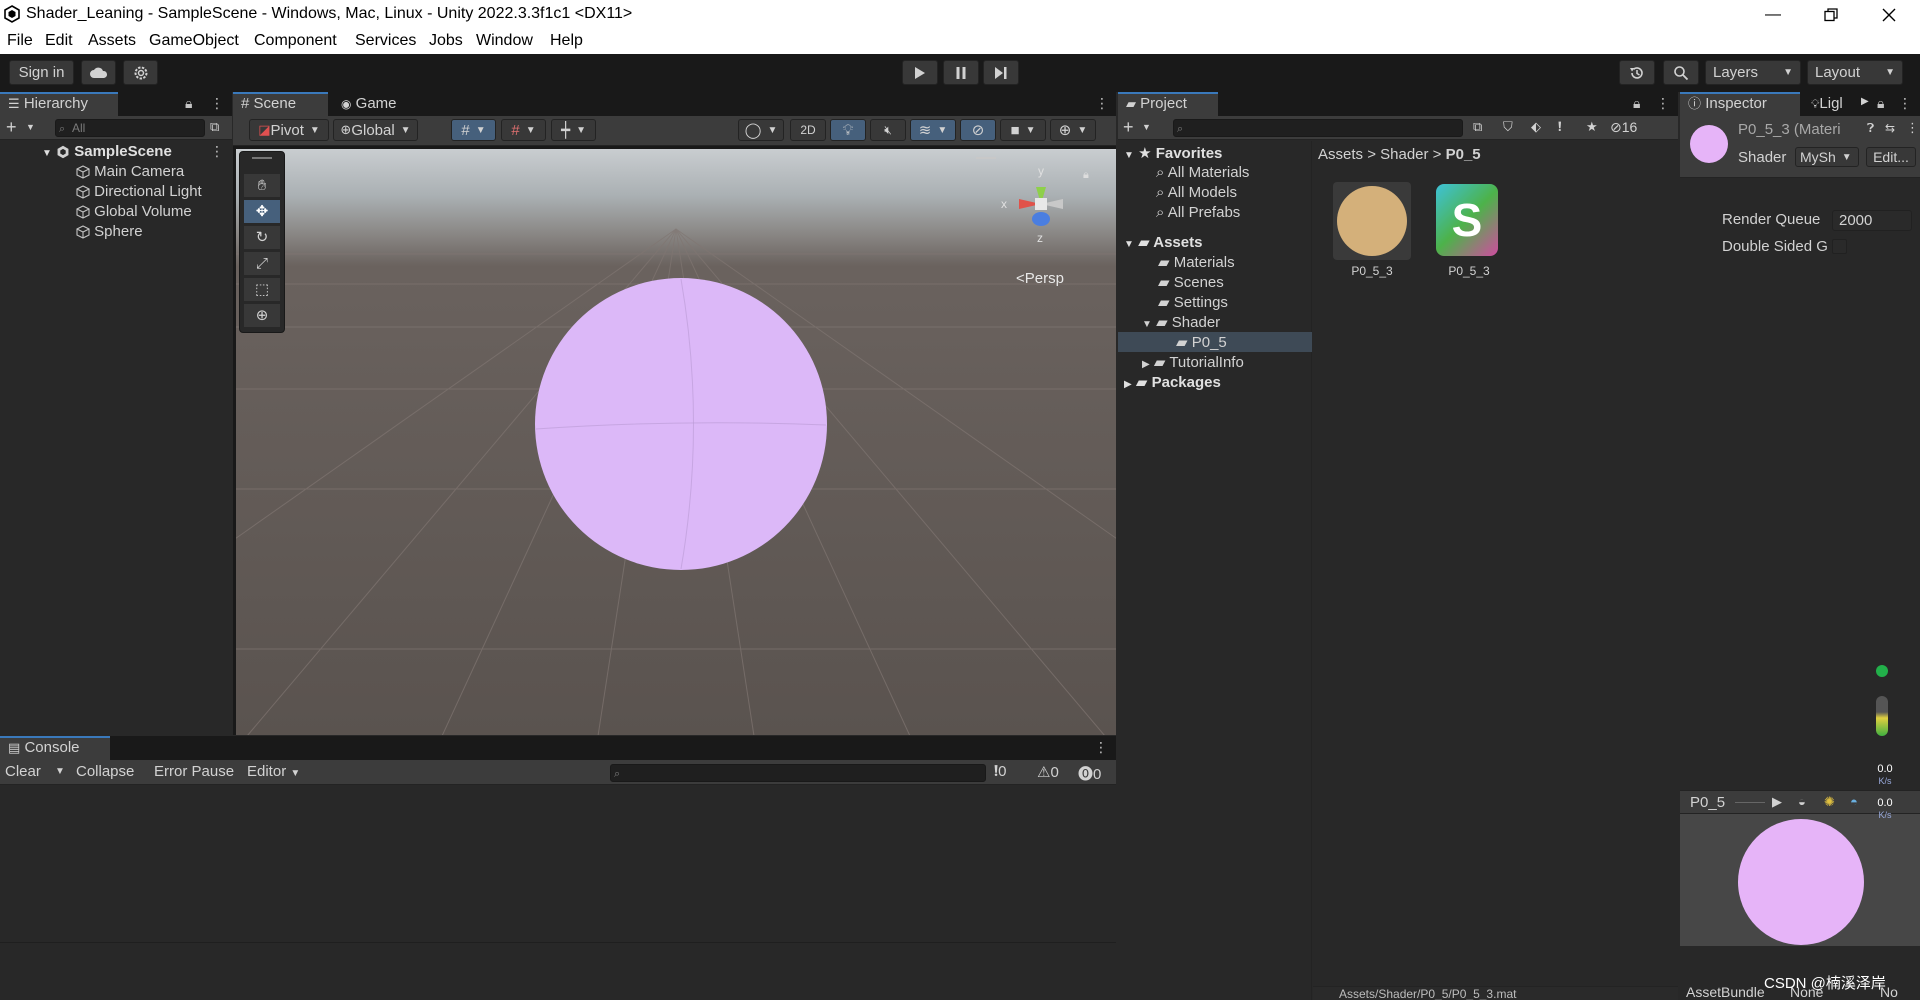  What do you see at coordinates (262, 185) in the screenshot?
I see `hand-tool-button: ✋︎` at bounding box center [262, 185].